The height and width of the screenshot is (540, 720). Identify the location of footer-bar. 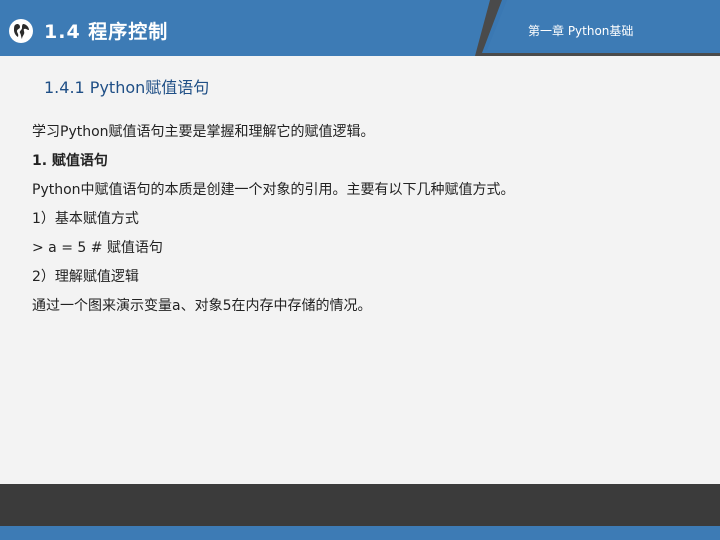
(360, 505).